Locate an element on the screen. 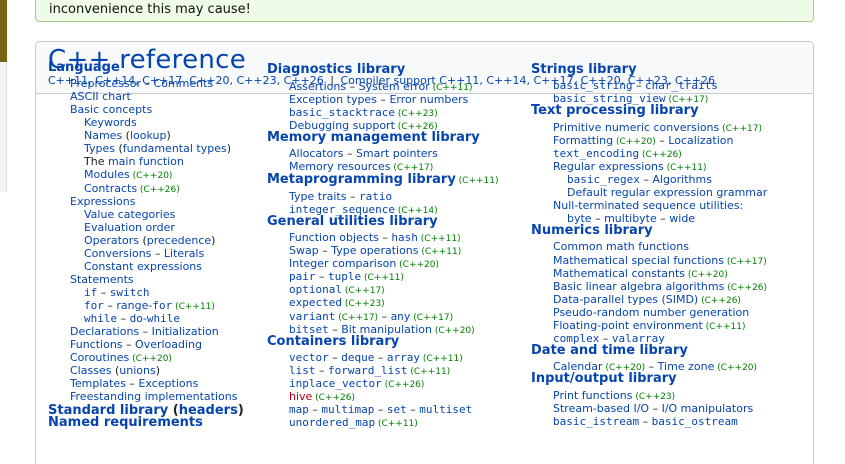  link-fundamental-types: fundamental types is located at coordinates (175, 148).